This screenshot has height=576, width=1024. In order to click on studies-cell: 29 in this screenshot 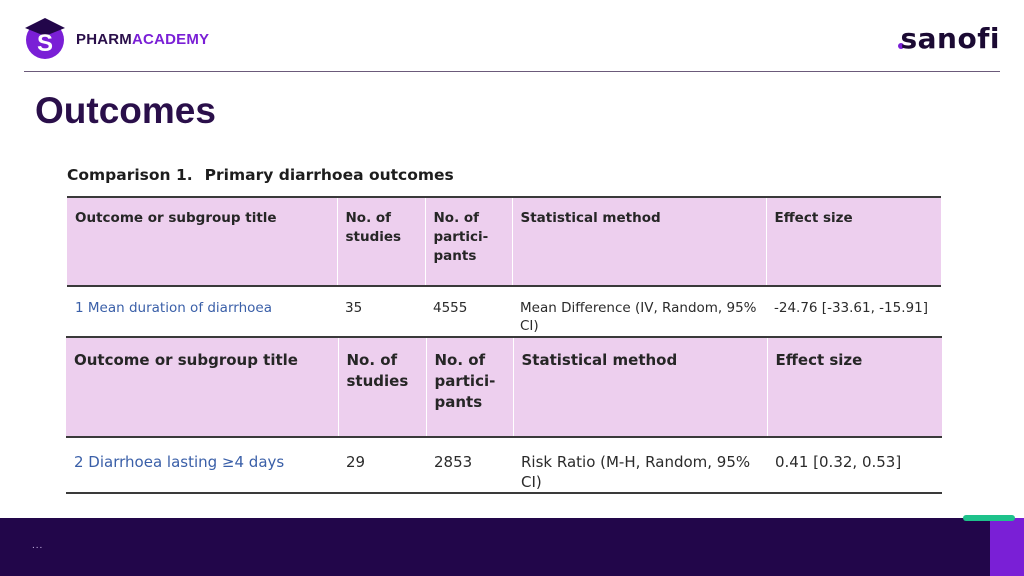, I will do `click(356, 462)`.